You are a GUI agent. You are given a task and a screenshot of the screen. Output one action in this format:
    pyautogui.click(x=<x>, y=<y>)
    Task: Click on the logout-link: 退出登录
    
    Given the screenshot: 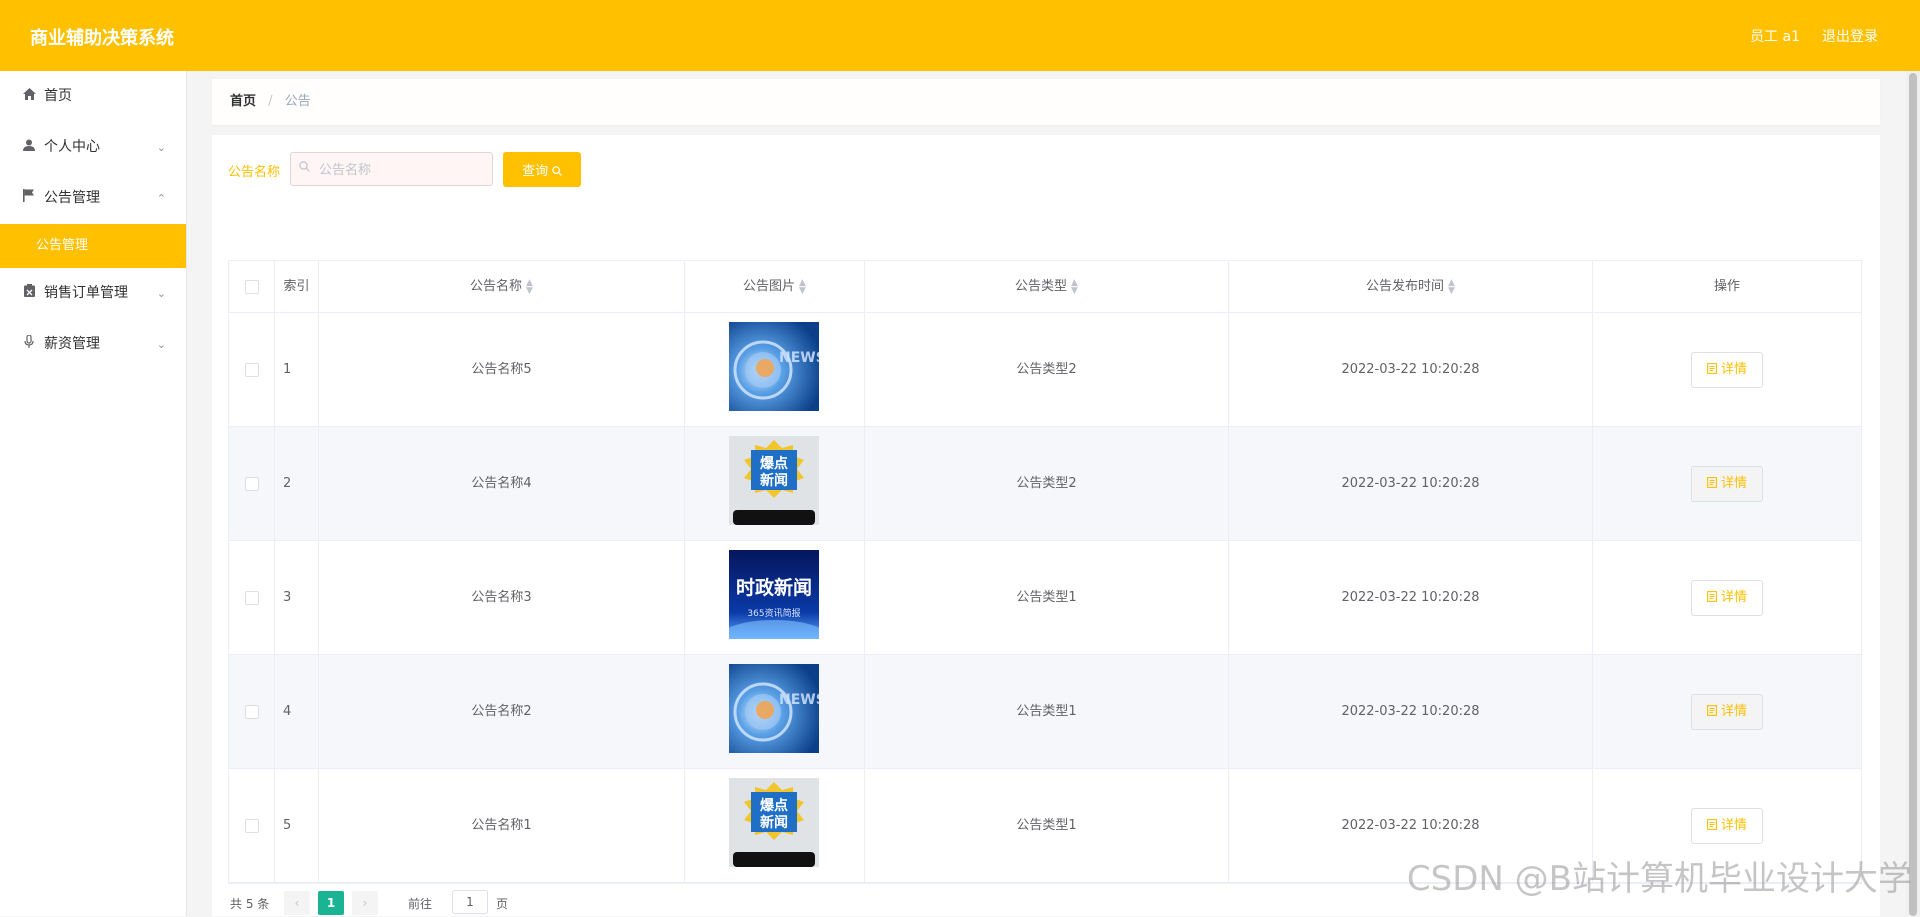 What is the action you would take?
    pyautogui.click(x=1850, y=36)
    